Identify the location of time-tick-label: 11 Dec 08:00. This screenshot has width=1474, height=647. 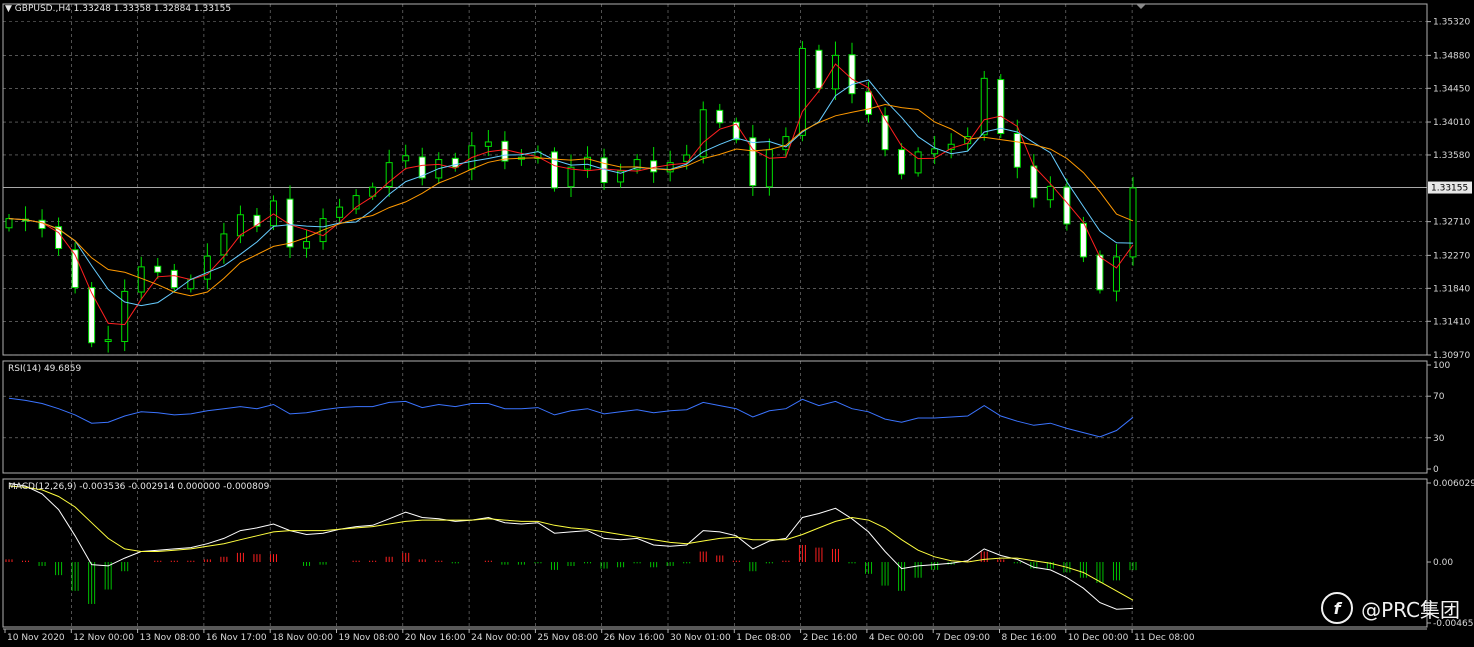
(1164, 638).